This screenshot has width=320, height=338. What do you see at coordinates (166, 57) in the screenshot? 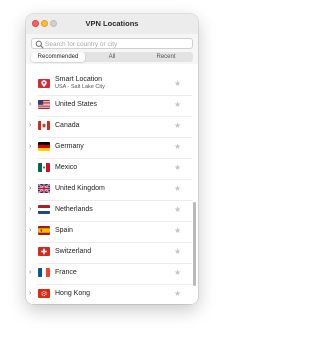
I see `tab-recent: Recent` at bounding box center [166, 57].